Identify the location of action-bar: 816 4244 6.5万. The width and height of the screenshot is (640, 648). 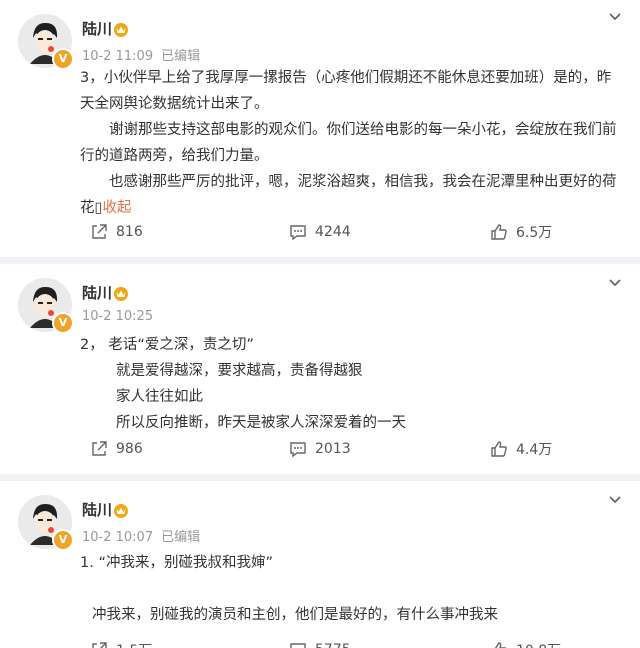
(320, 232).